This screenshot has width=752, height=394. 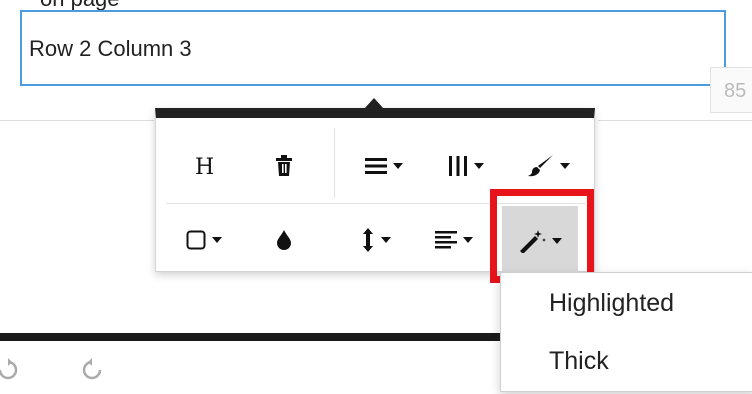 What do you see at coordinates (80, 5) in the screenshot?
I see `page-label: on page` at bounding box center [80, 5].